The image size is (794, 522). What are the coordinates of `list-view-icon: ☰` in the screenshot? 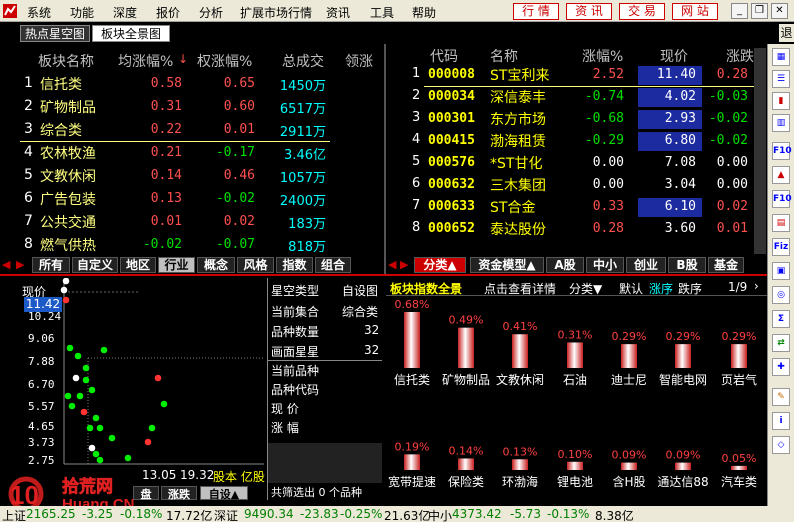 It's located at (781, 79).